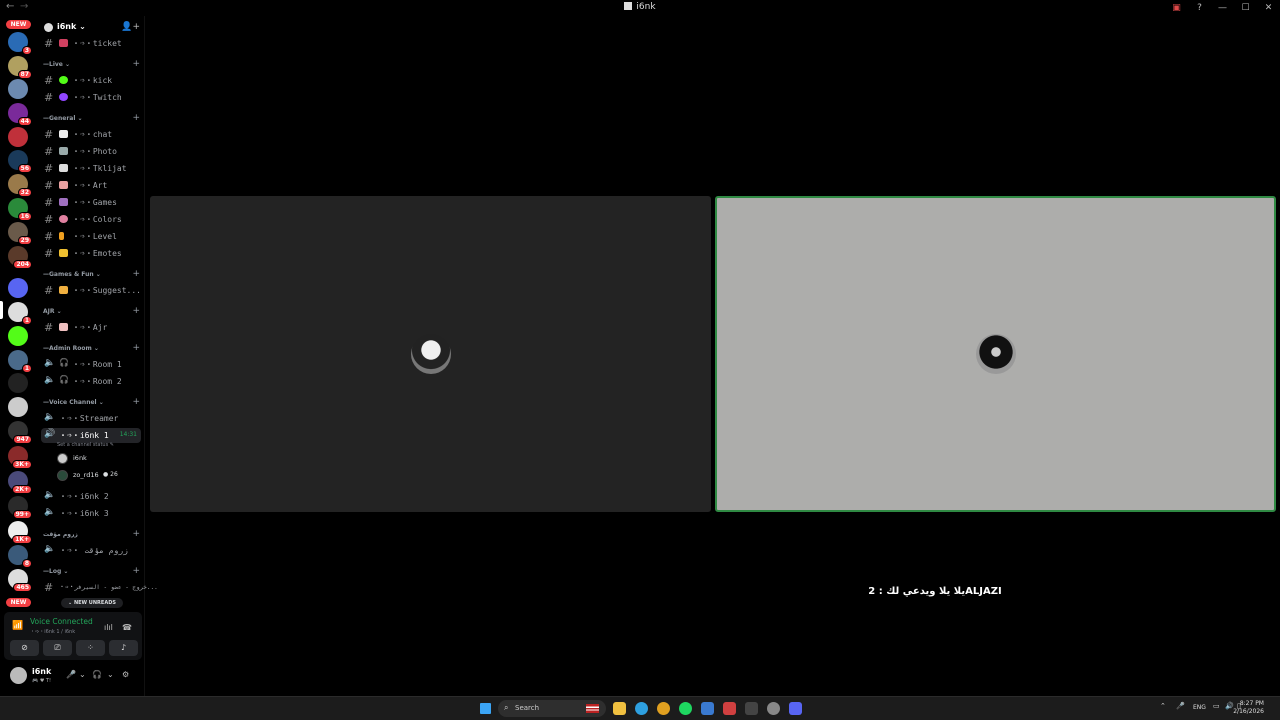 The width and height of the screenshot is (1280, 720). I want to click on avatar, so click(18, 675).